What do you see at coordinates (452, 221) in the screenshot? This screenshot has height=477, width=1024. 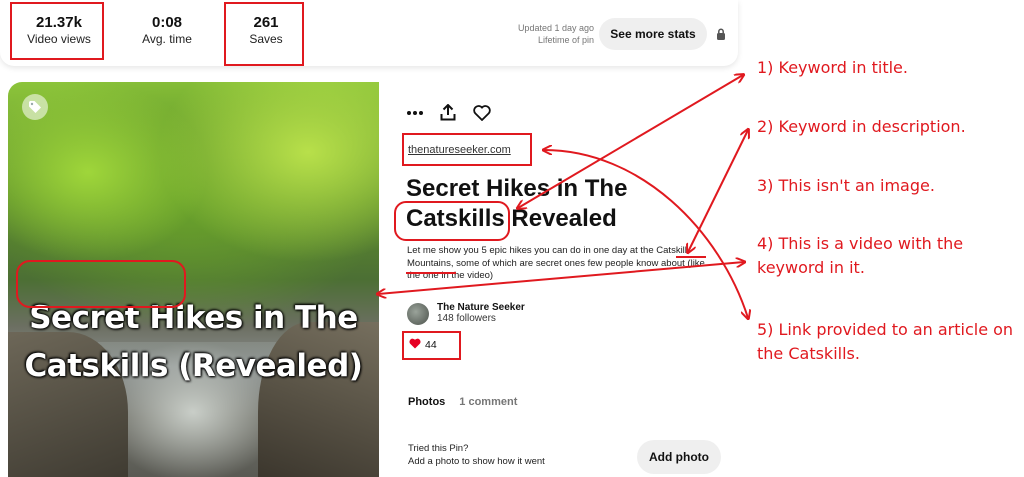 I see `annotation-box-title-keyword` at bounding box center [452, 221].